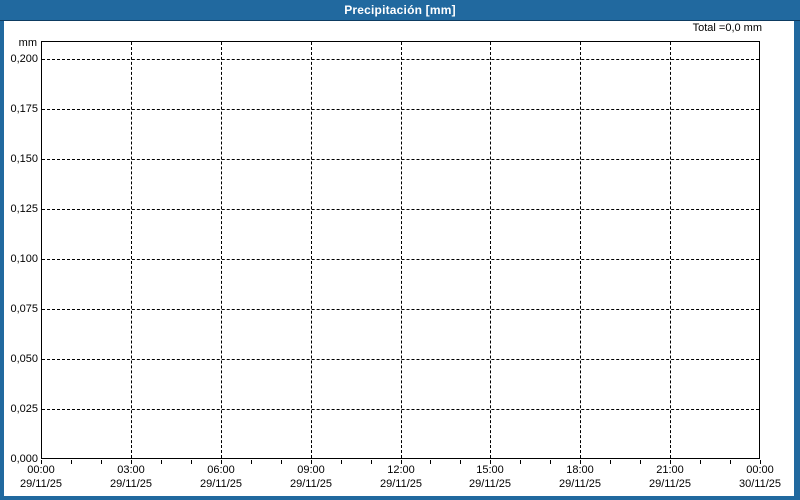 The image size is (800, 500). I want to click on y-axis-tick-label: 0,025, so click(24, 409).